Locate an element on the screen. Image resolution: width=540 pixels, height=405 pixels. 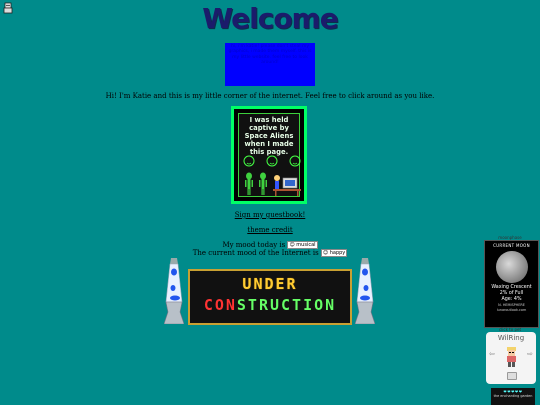
my-mood-badge: ☺ musical is located at coordinates (302, 245).